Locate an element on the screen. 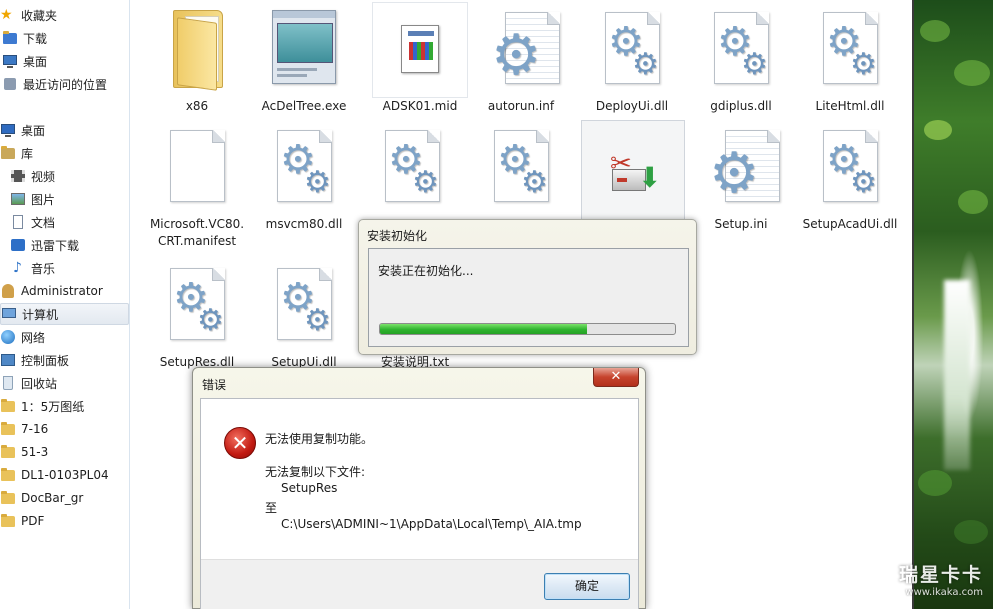 This screenshot has width=993, height=609. file-name: x86 is located at coordinates (197, 106).